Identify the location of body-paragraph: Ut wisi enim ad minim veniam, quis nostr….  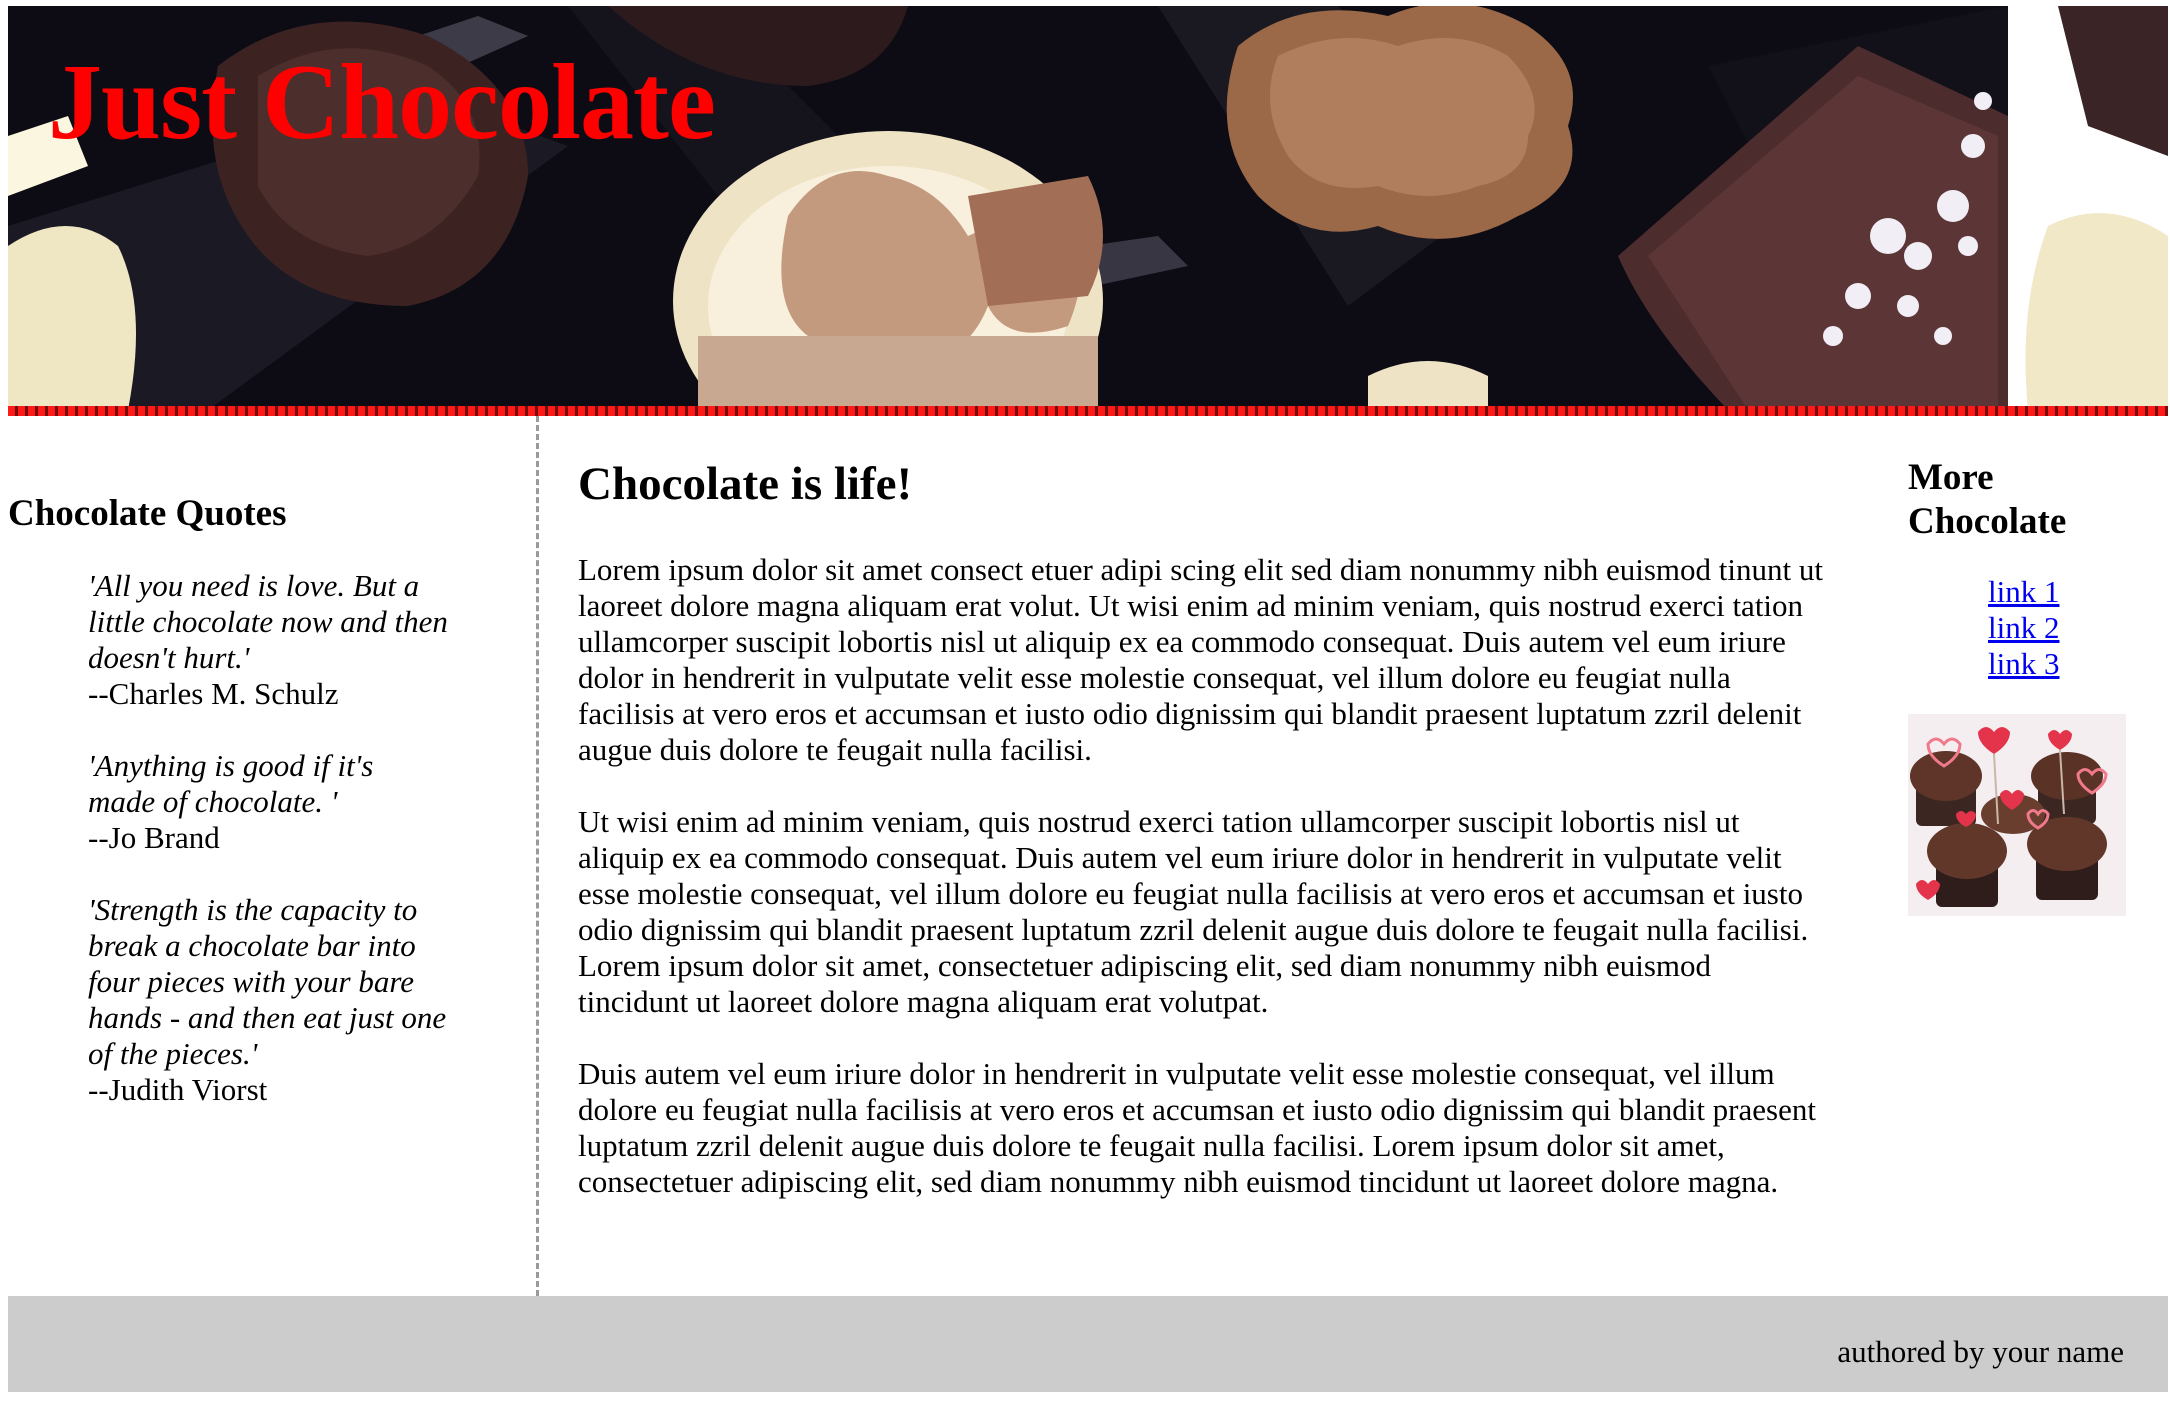
(1193, 911).